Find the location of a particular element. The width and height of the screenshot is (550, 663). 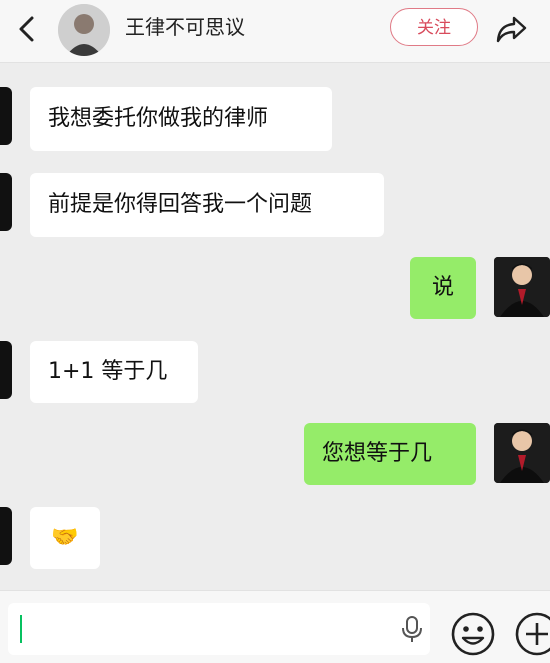

message-input is located at coordinates (219, 629).